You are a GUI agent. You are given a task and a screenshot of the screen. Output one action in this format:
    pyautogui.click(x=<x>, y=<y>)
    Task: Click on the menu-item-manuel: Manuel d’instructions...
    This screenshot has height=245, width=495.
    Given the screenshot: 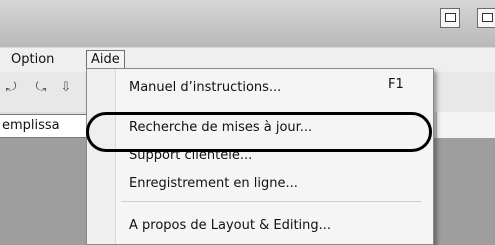 What is the action you would take?
    pyautogui.click(x=205, y=88)
    